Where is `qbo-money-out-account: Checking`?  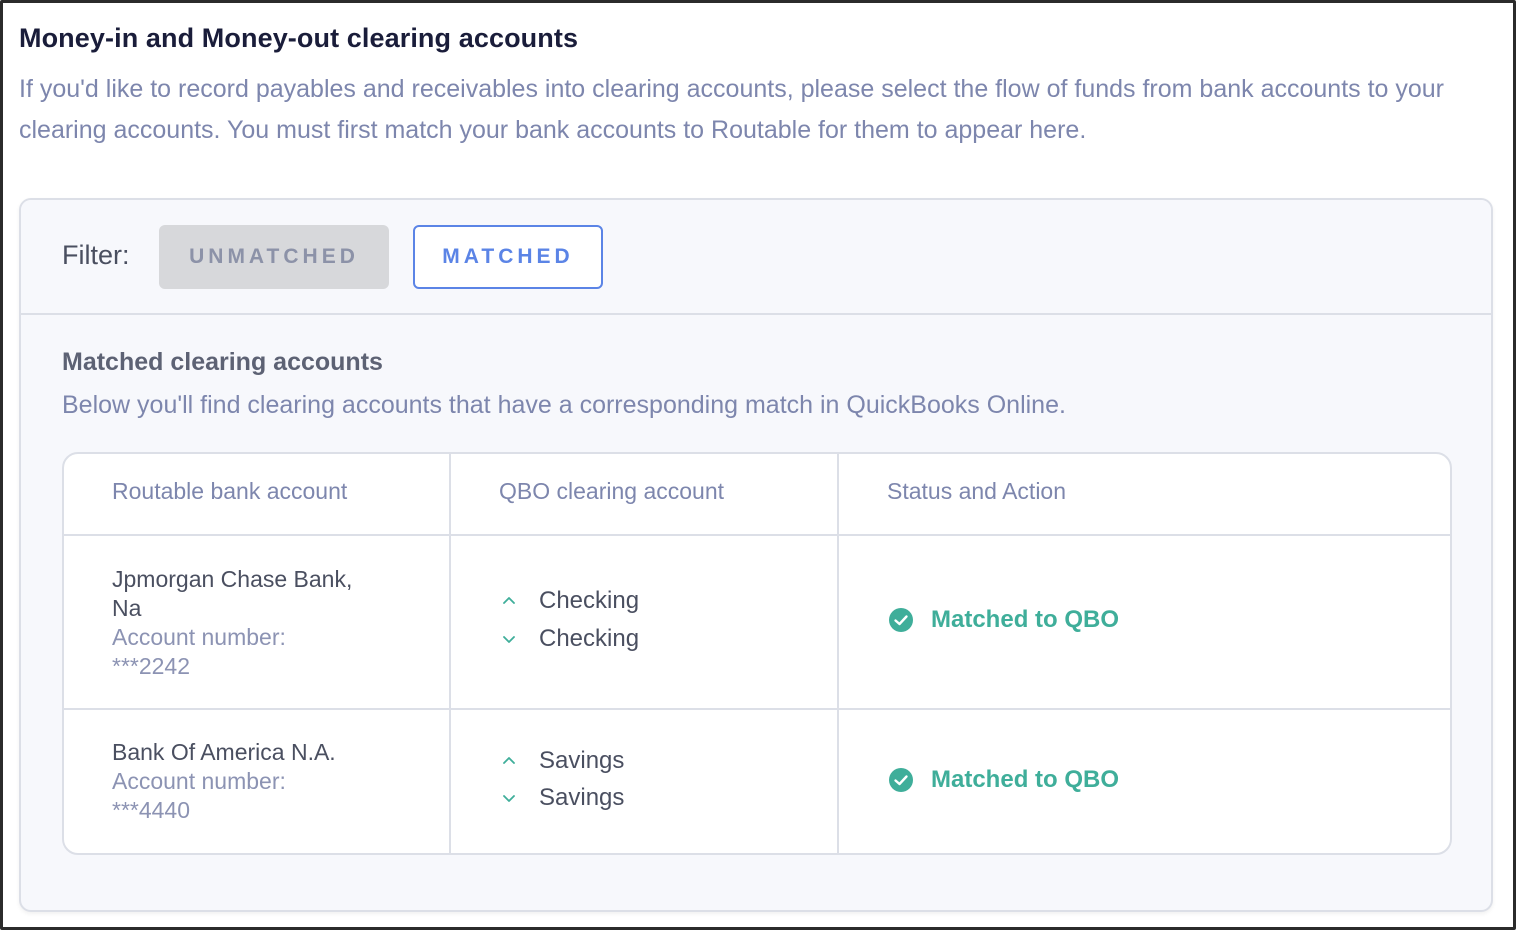
qbo-money-out-account: Checking is located at coordinates (569, 639).